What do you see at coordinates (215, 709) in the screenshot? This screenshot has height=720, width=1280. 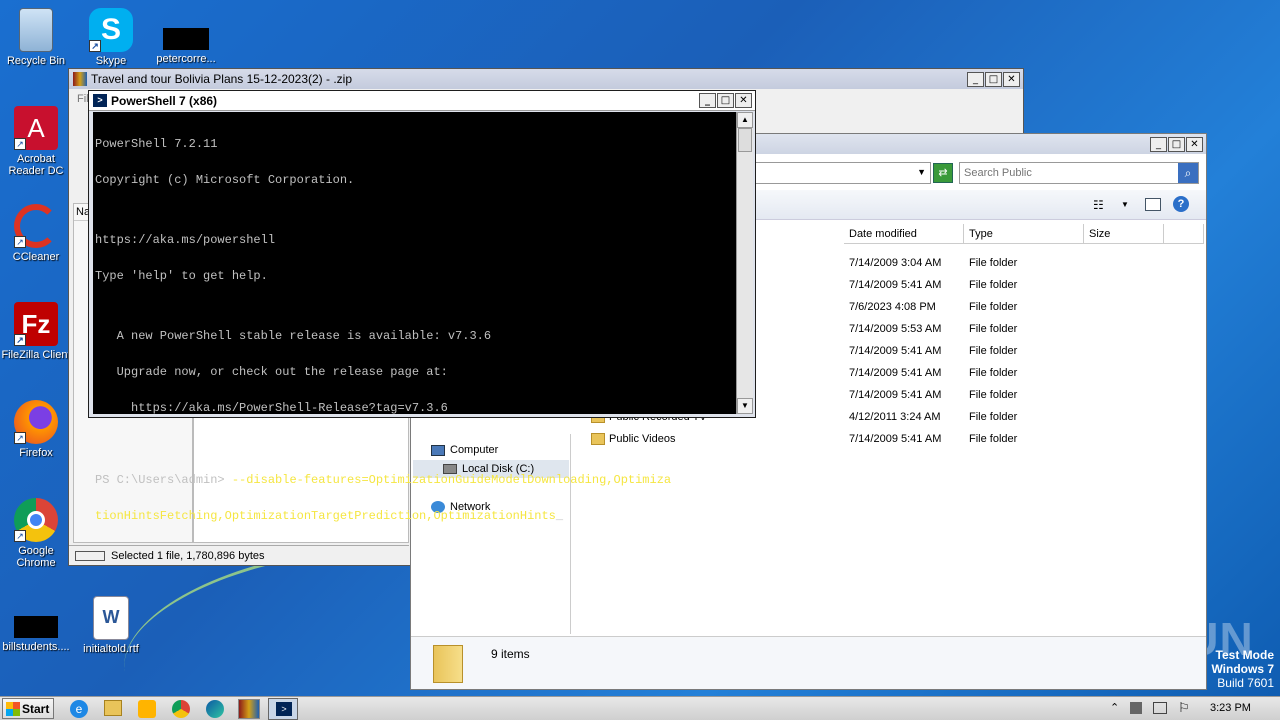 I see `edge-icon` at bounding box center [215, 709].